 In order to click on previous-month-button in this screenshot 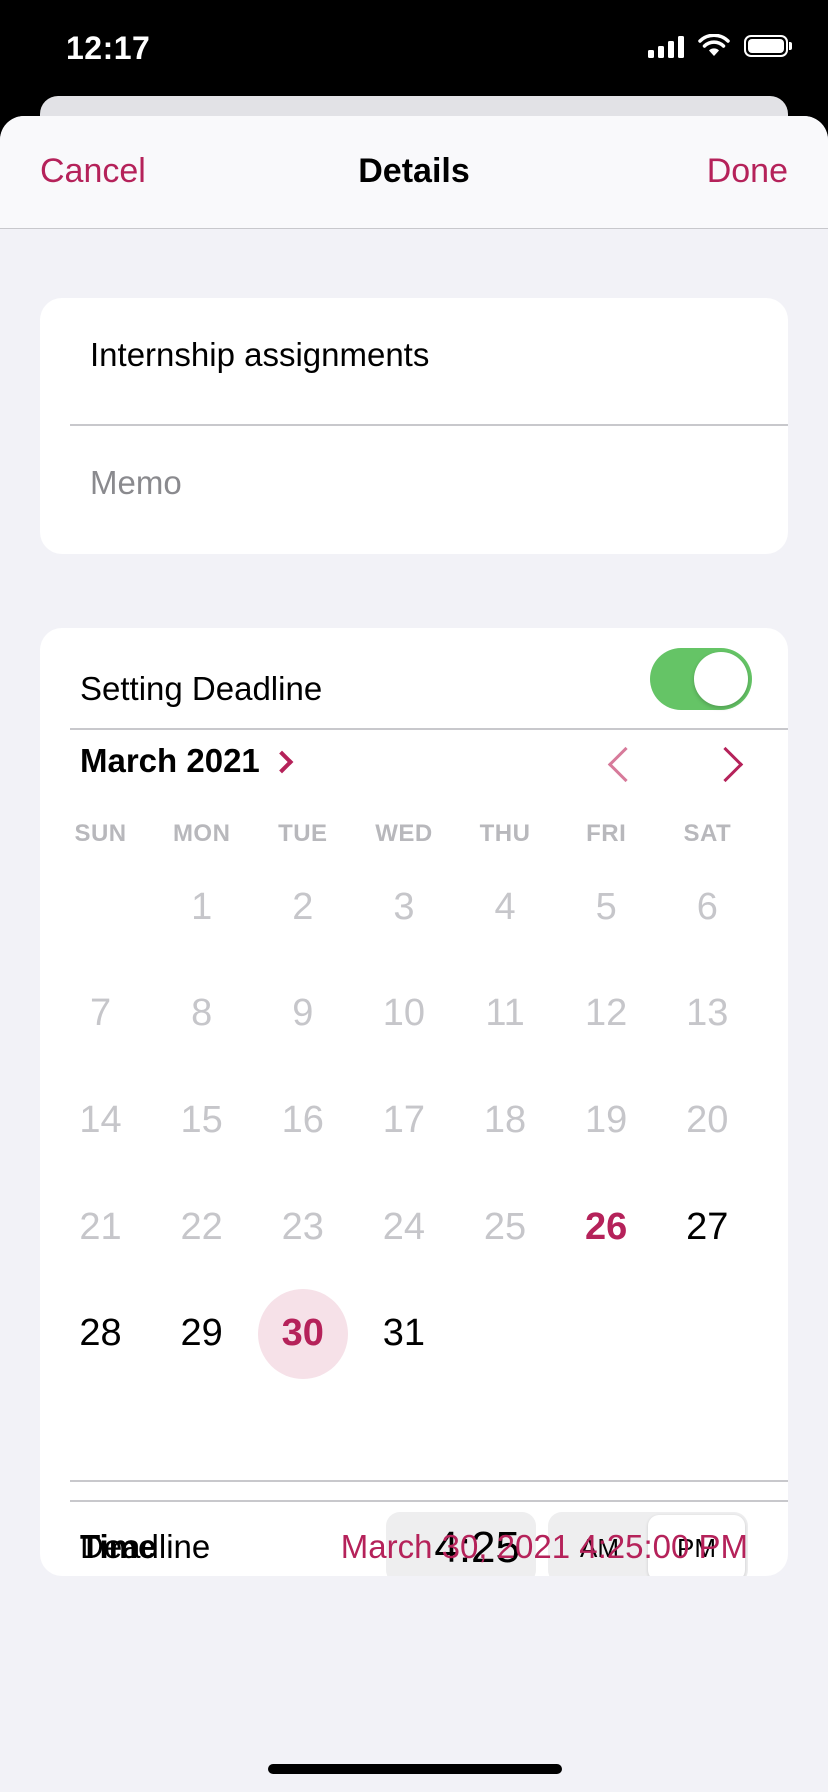, I will do `click(625, 764)`.